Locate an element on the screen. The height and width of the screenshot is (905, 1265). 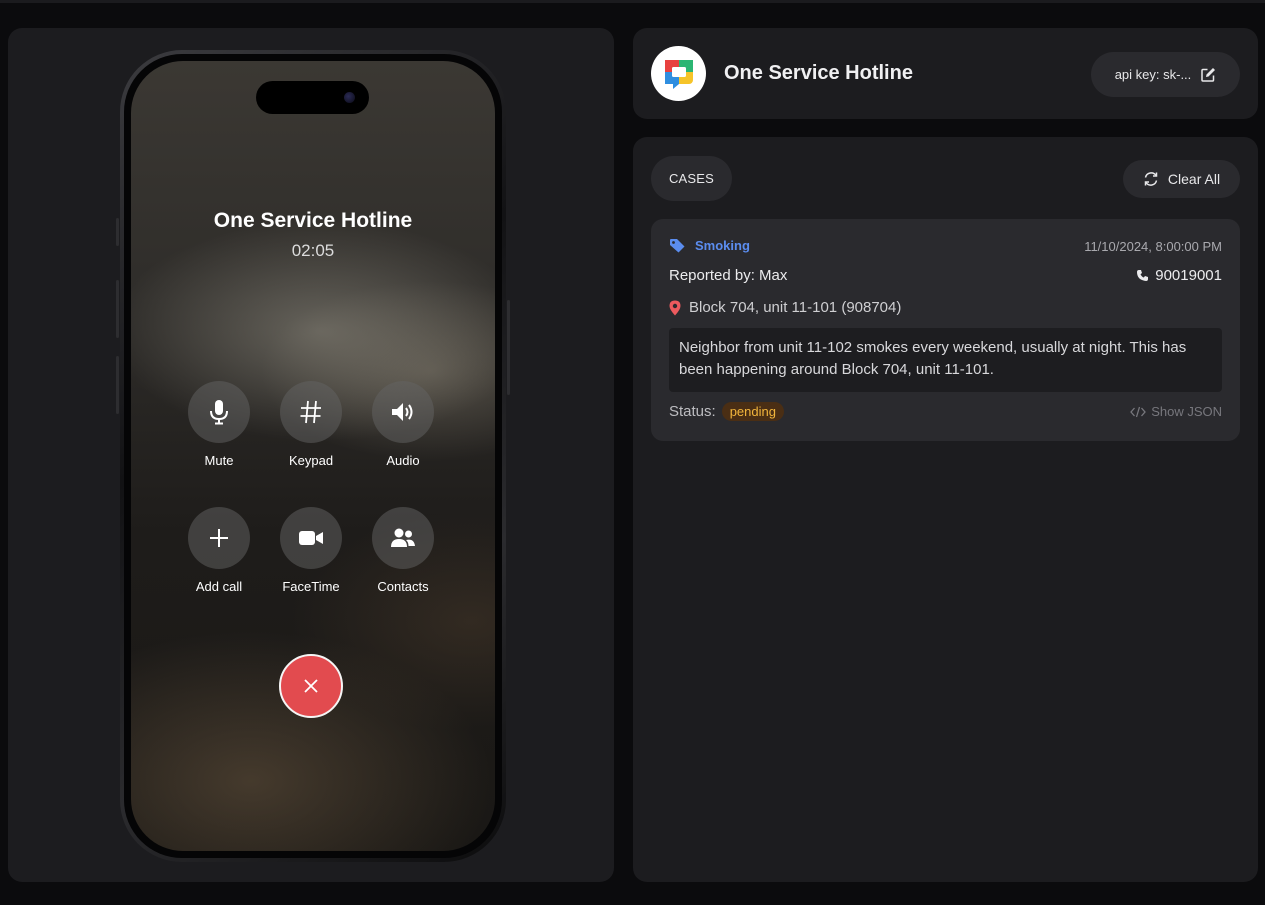
add-call-button: Add call is located at coordinates (219, 550).